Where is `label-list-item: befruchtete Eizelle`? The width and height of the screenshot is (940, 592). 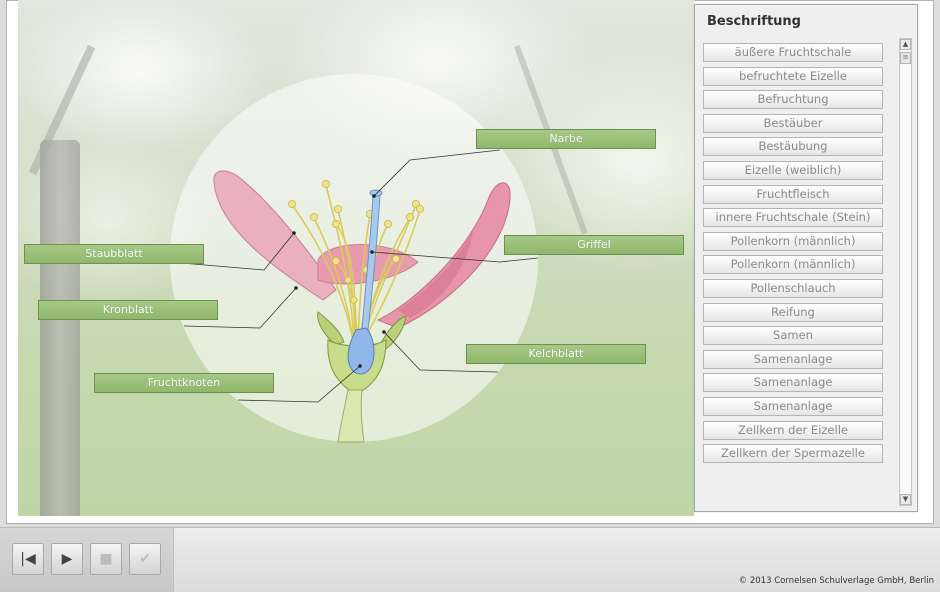
label-list-item: befruchtete Eizelle is located at coordinates (793, 76).